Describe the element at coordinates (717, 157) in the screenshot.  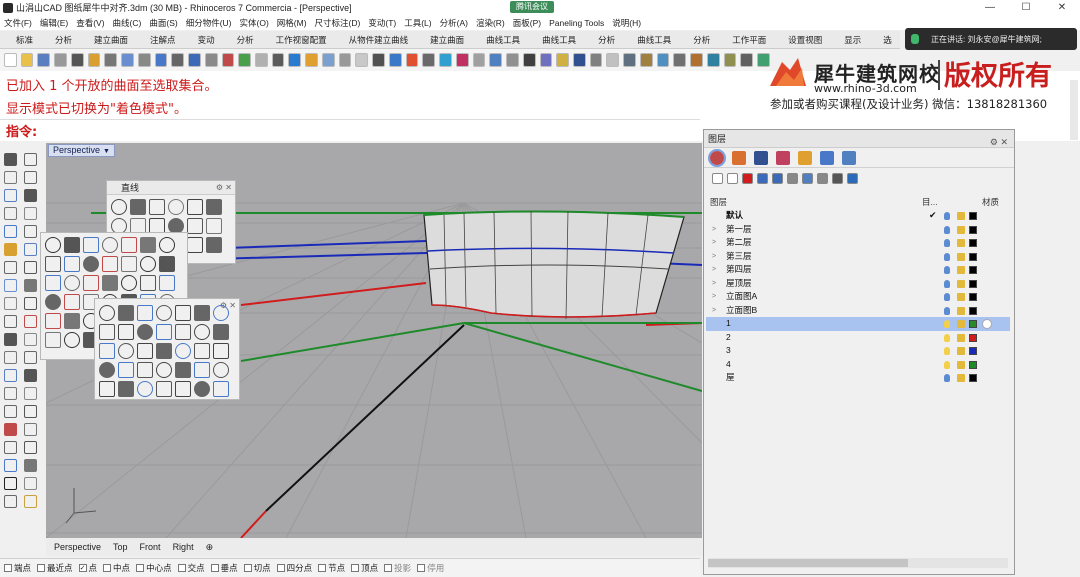
I see `layers-tab-0-icon` at that location.